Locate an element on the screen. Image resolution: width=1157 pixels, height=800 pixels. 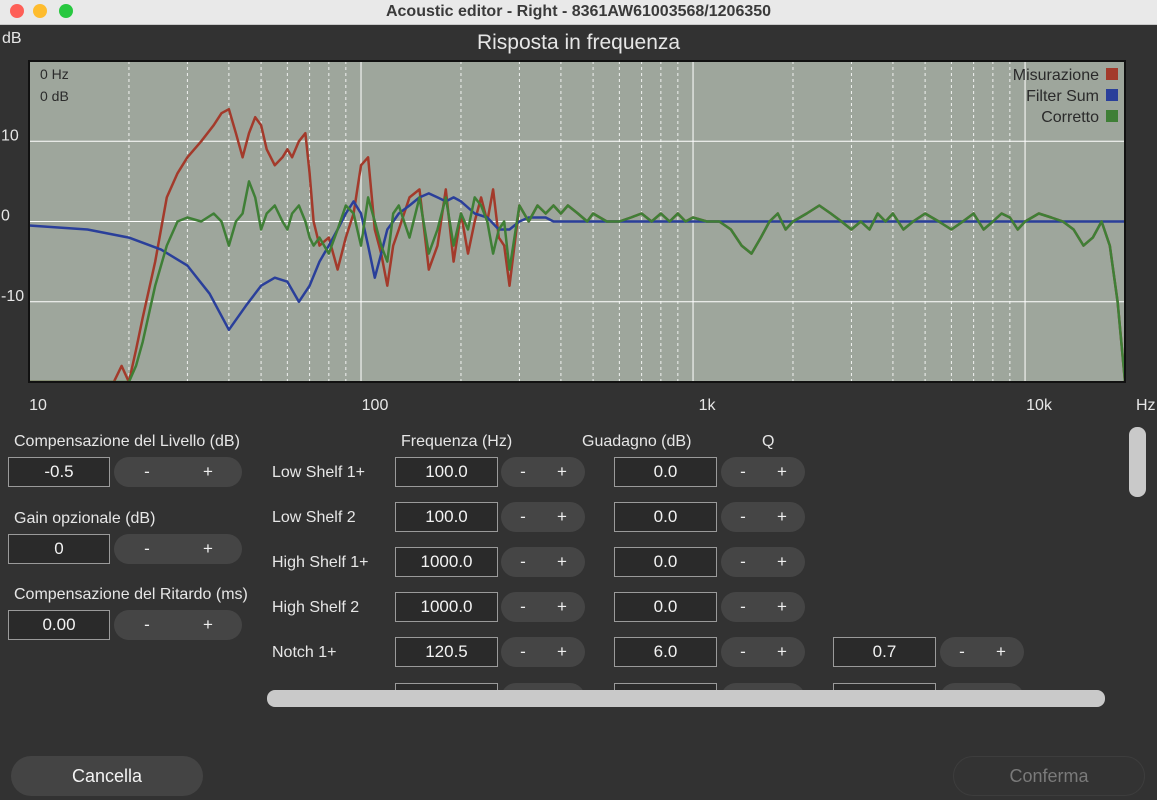
level-compensation-label: Compensazione del Livello (dB) is located at coordinates (127, 441).